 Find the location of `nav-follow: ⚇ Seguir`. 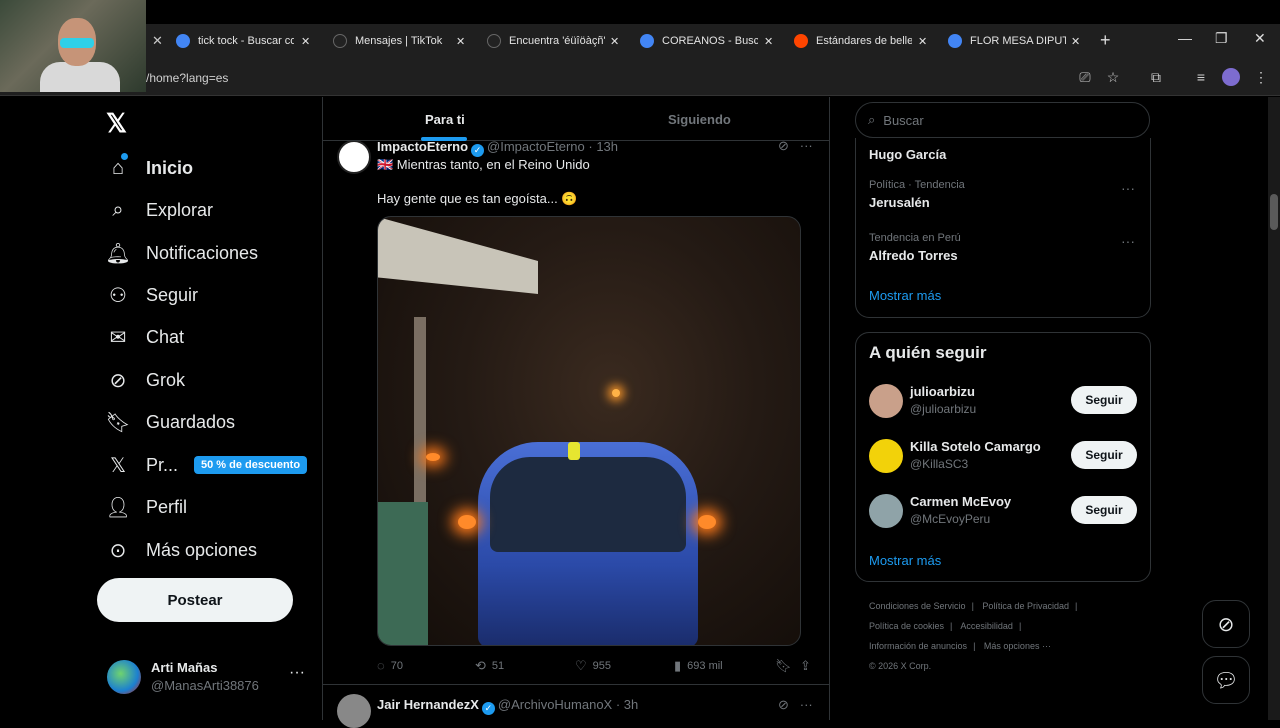

nav-follow: ⚇ Seguir is located at coordinates (152, 295).